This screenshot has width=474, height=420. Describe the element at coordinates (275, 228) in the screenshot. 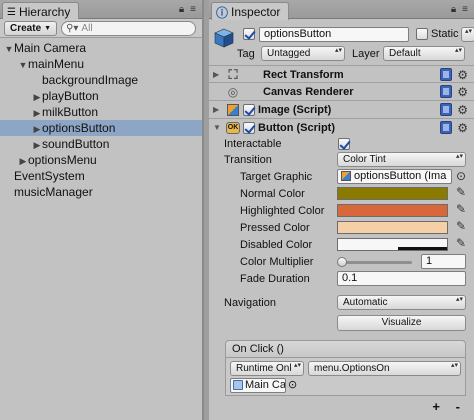

I see `pressed-color-label: Pressed Color` at that location.